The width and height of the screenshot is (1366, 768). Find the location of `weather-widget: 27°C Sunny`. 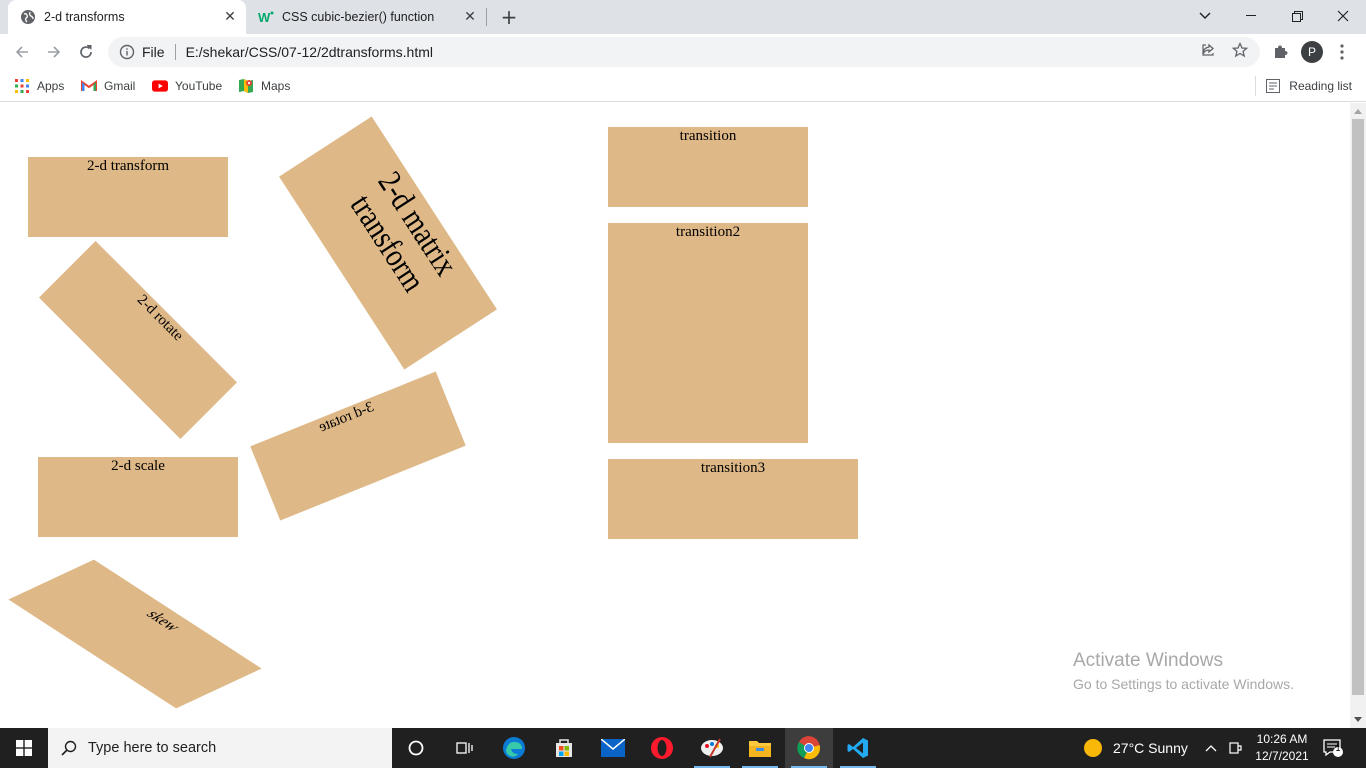

weather-widget: 27°C Sunny is located at coordinates (1136, 748).